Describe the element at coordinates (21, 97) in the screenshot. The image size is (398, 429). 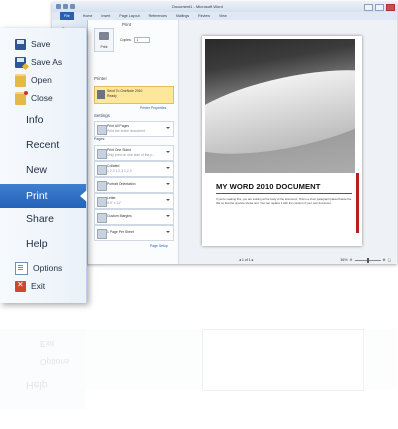
I see `close-document-icon` at that location.